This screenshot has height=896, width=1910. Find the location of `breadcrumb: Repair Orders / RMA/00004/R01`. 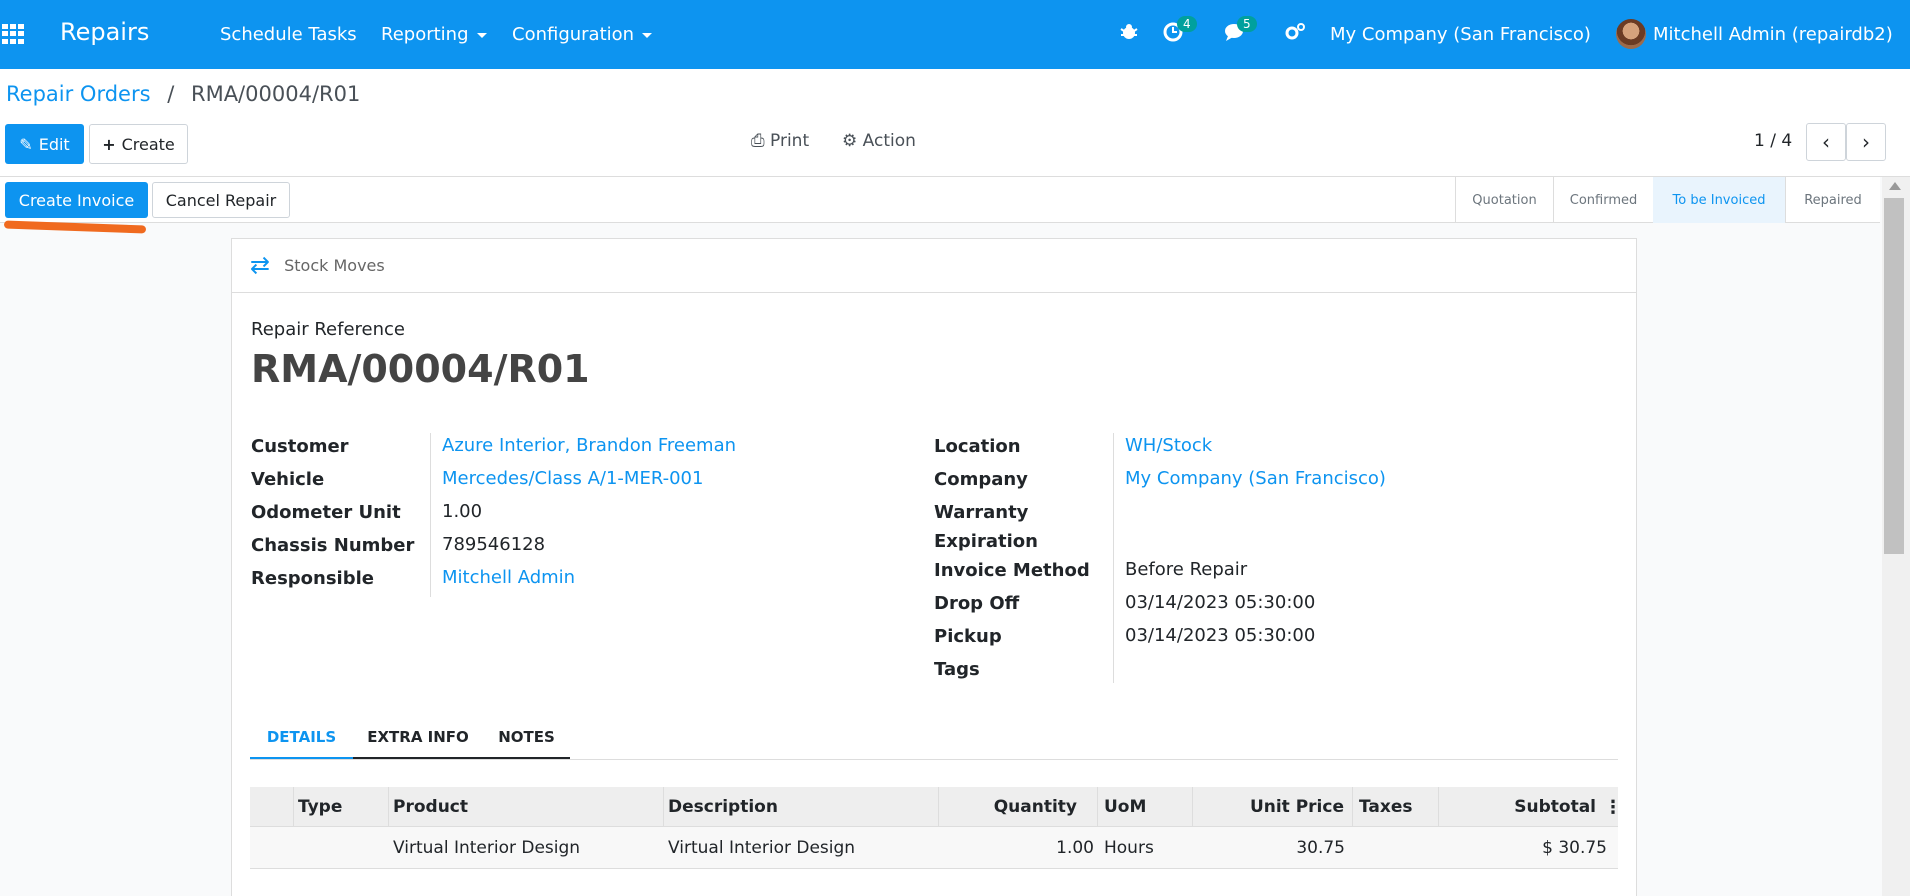

breadcrumb: Repair Orders / RMA/00004/R01 is located at coordinates (183, 94).